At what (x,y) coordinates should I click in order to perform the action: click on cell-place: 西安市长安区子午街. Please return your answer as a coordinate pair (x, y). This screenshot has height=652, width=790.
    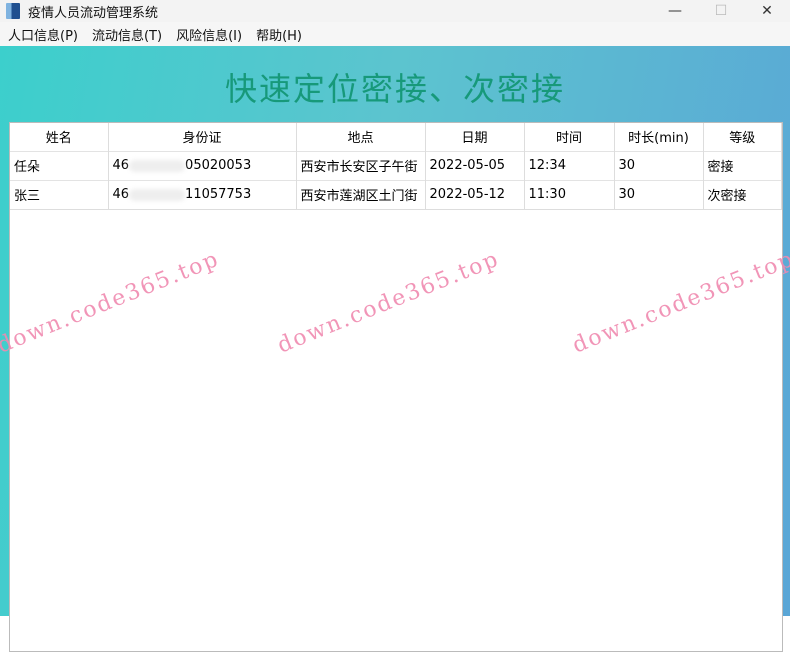
    Looking at the image, I should click on (361, 165).